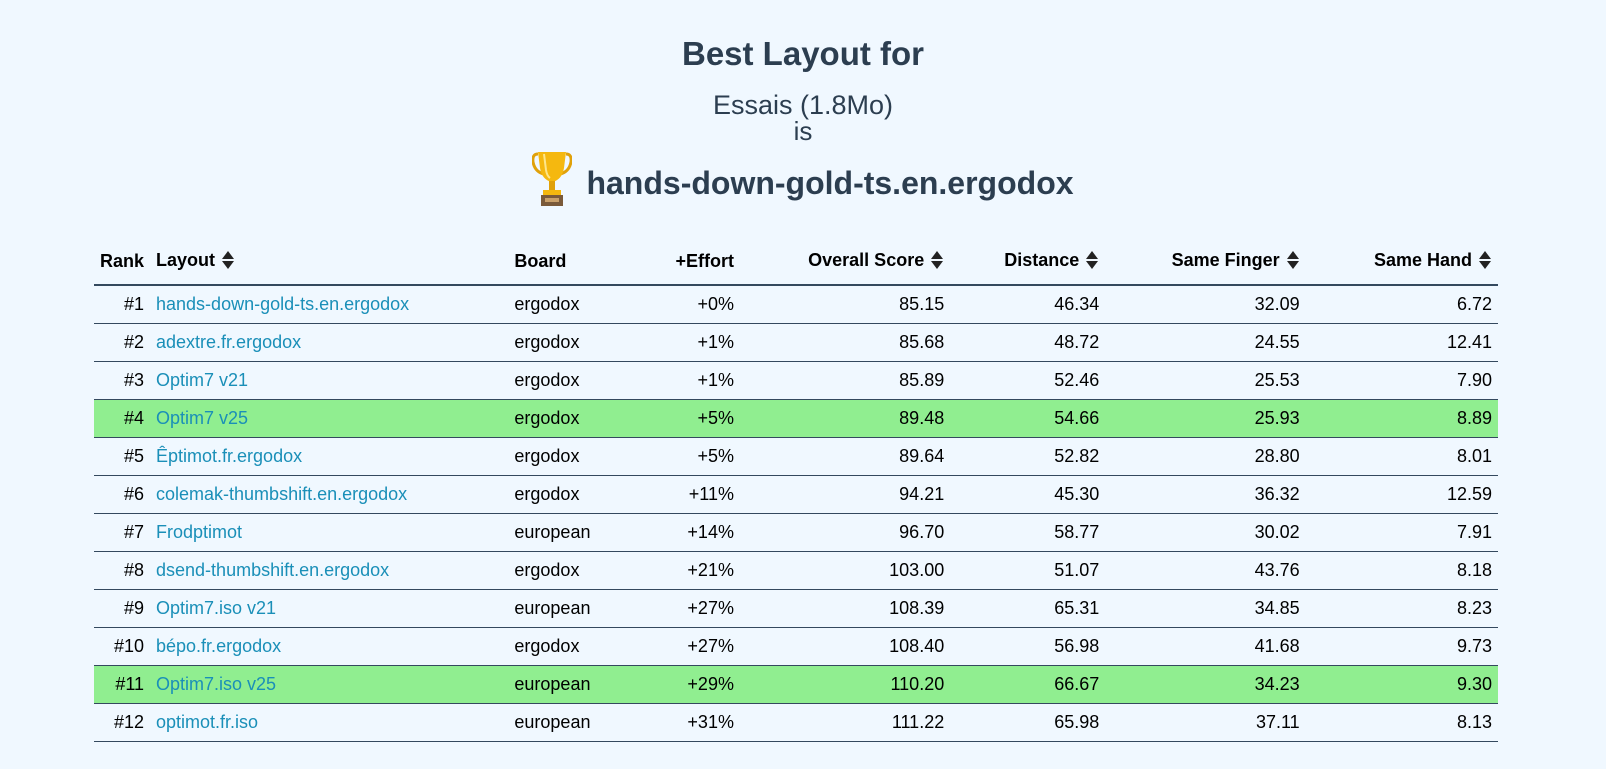 This screenshot has height=769, width=1606. Describe the element at coordinates (1401, 342) in the screenshot. I see `same-hand-cell: 12.41` at that location.